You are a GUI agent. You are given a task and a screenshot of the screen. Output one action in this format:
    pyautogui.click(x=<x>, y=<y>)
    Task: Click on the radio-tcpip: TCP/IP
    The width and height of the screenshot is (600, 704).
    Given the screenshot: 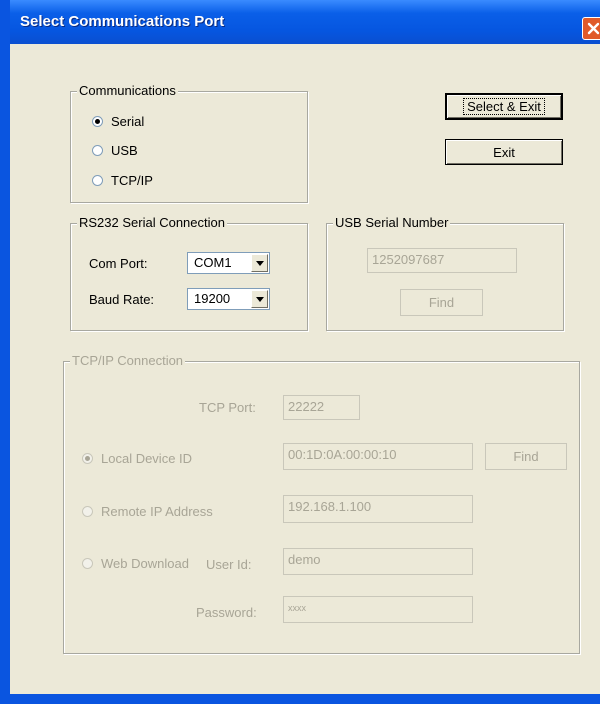 What is the action you would take?
    pyautogui.click(x=122, y=180)
    